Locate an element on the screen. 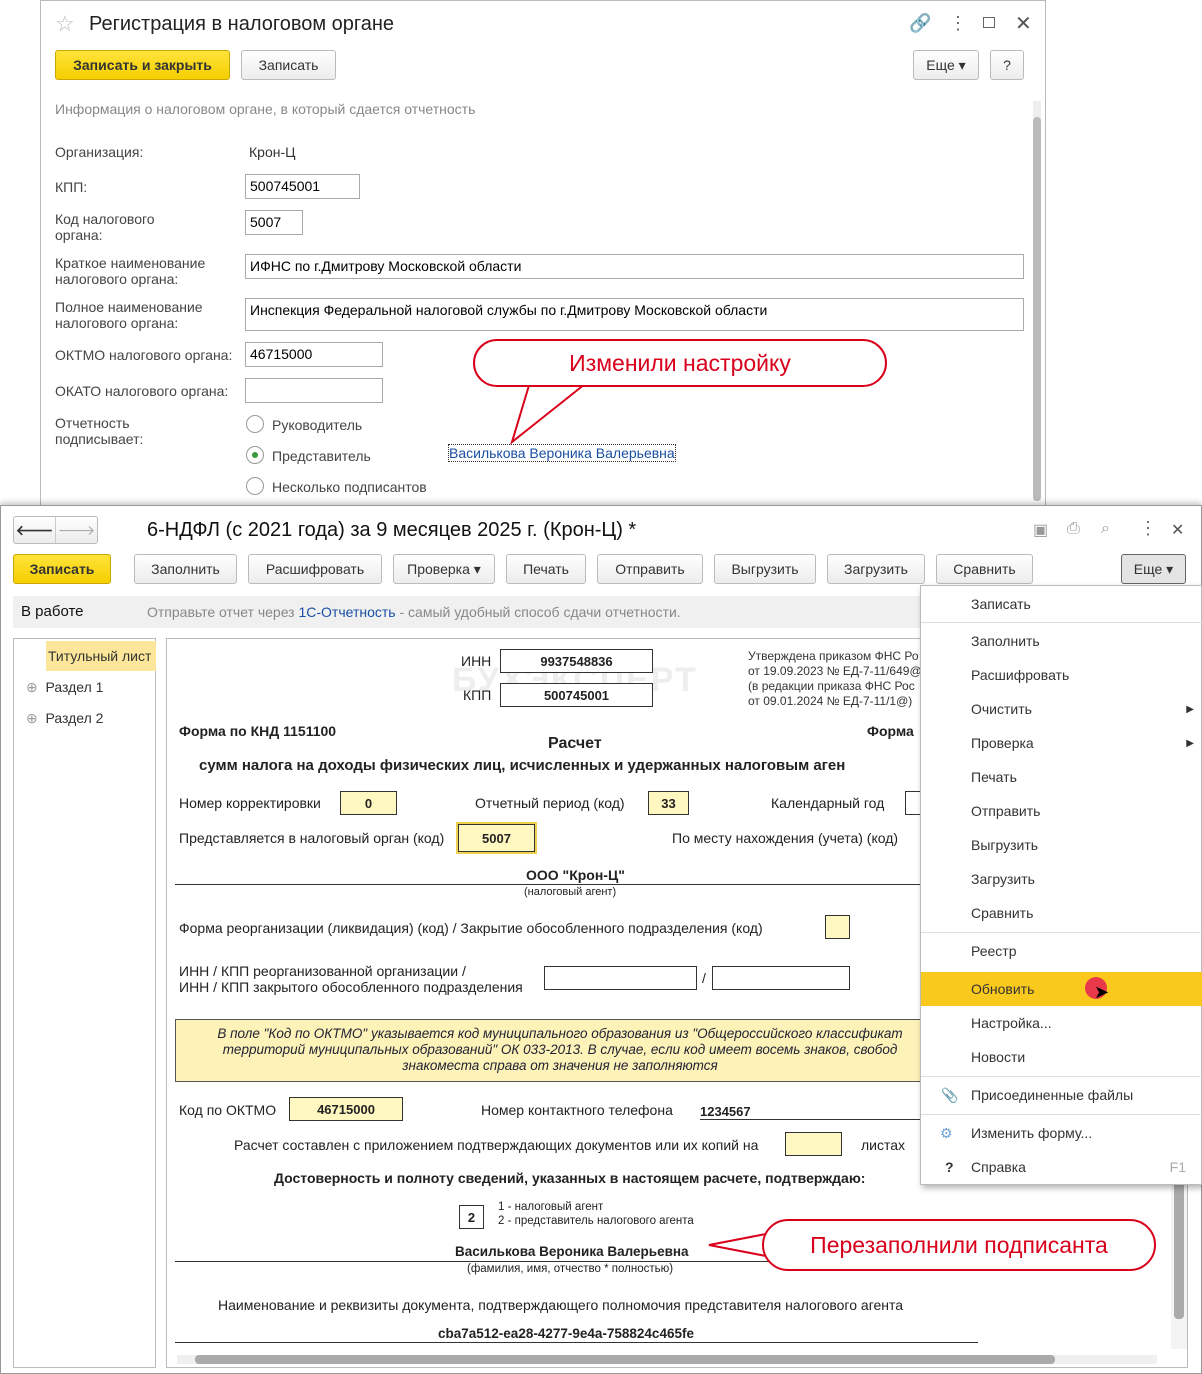 This screenshot has width=1202, height=1374. back-icon: 🡐 is located at coordinates (34, 530).